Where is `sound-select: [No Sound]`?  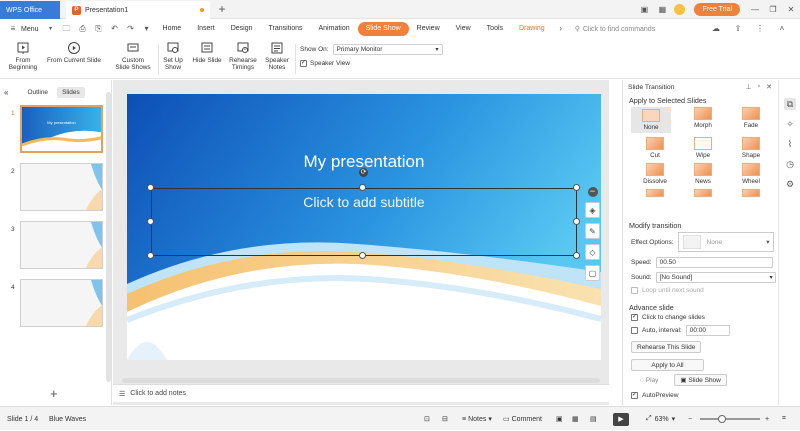 sound-select: [No Sound] is located at coordinates (715, 277).